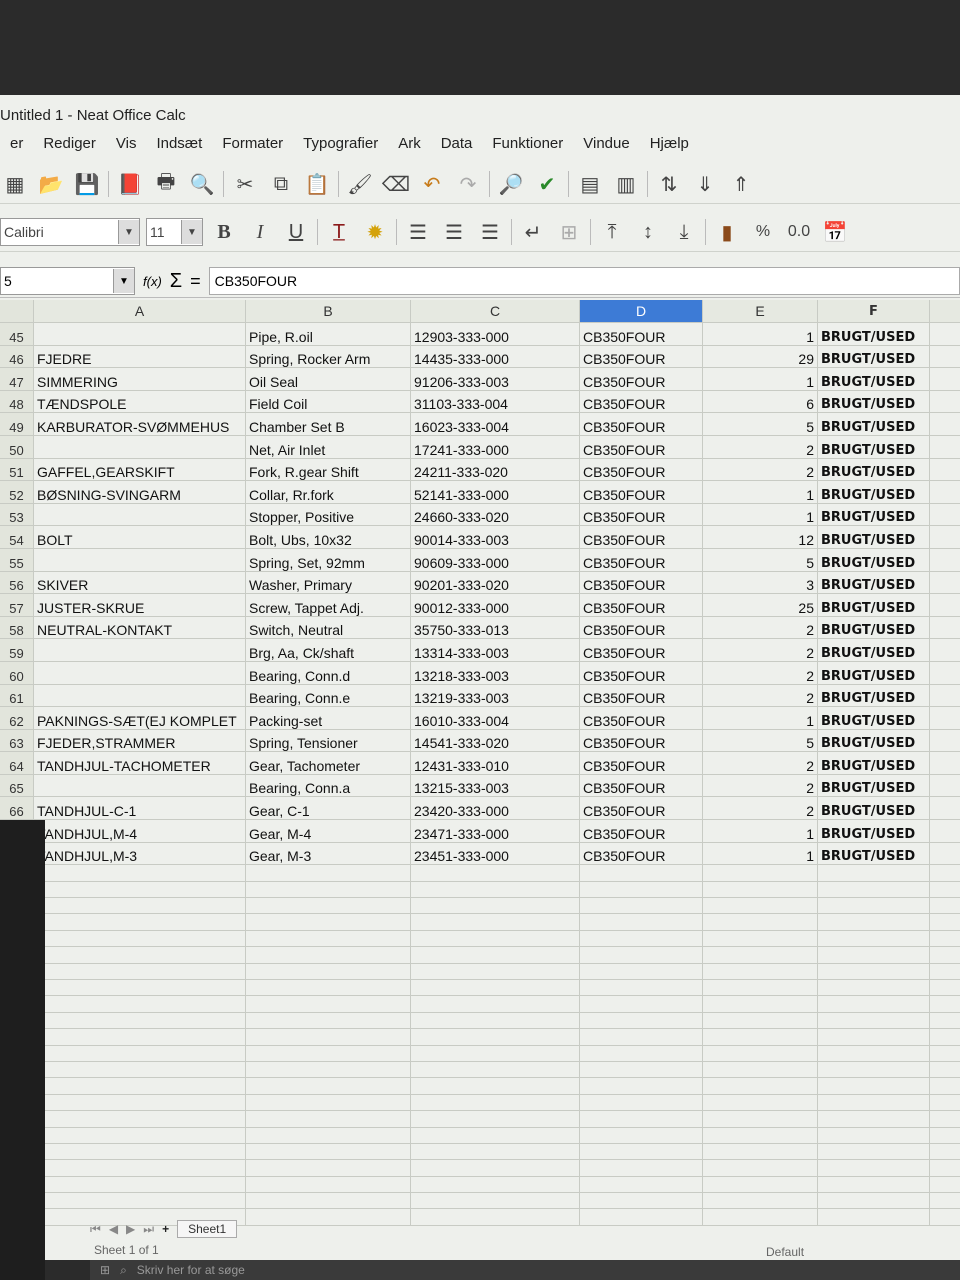 The image size is (960, 1280). What do you see at coordinates (339, 232) in the screenshot?
I see `font-color-icon: T̲` at bounding box center [339, 232].